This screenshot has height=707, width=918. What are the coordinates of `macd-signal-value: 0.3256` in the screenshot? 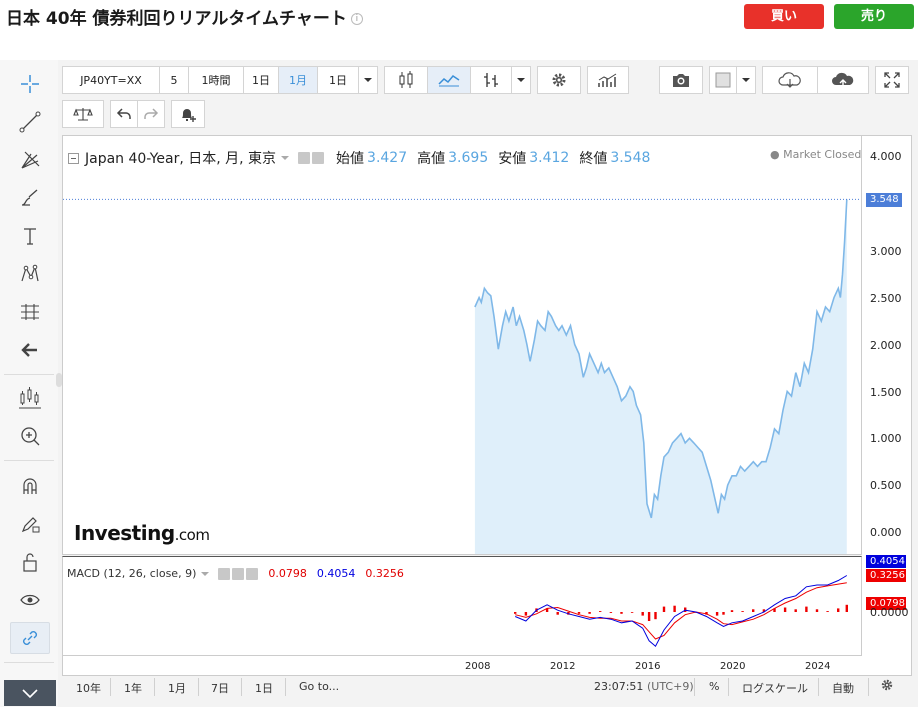 It's located at (384, 573).